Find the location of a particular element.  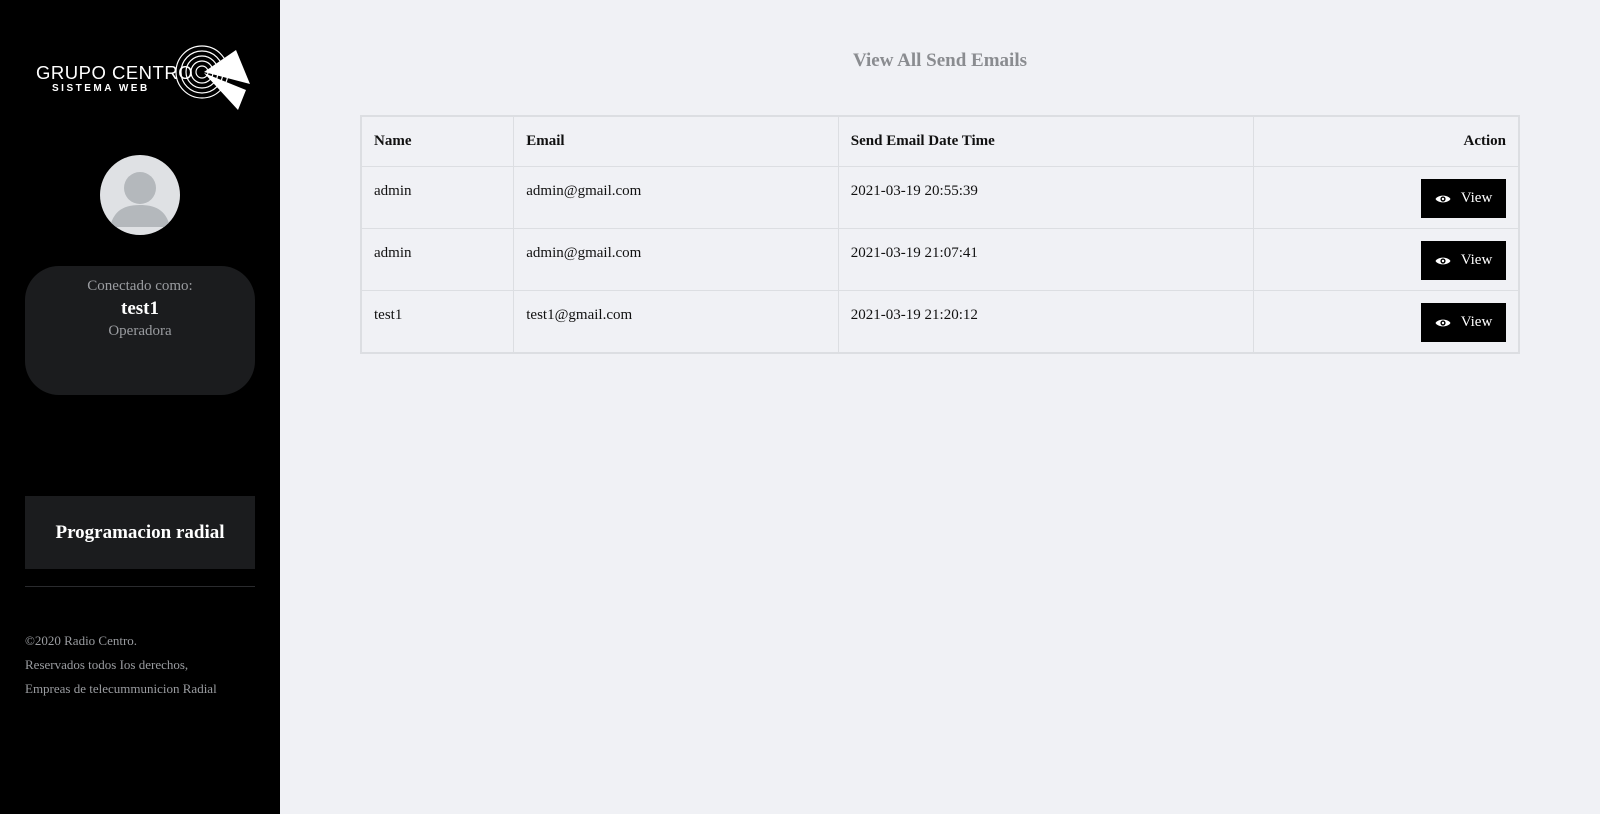

avatar is located at coordinates (140, 195).